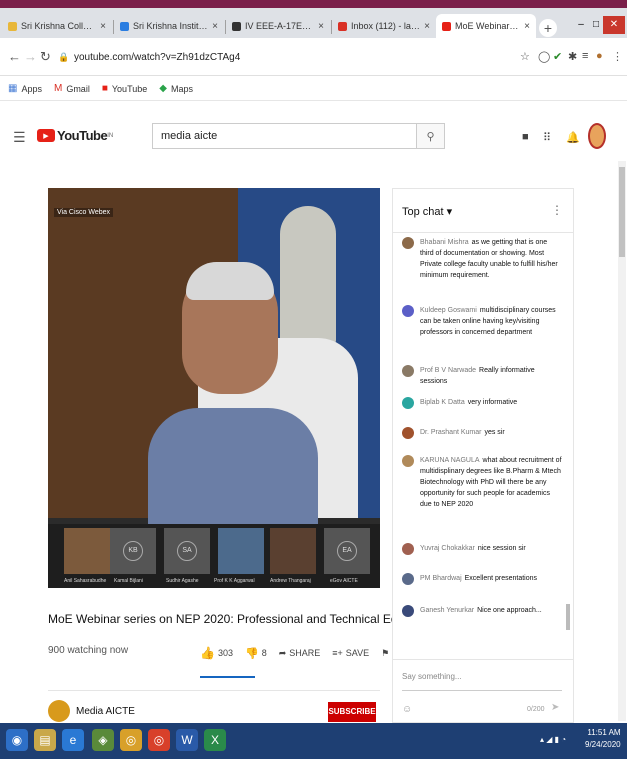 Image resolution: width=627 pixels, height=759 pixels. Describe the element at coordinates (544, 56) in the screenshot. I see `extension-circle-icon: ◯` at that location.